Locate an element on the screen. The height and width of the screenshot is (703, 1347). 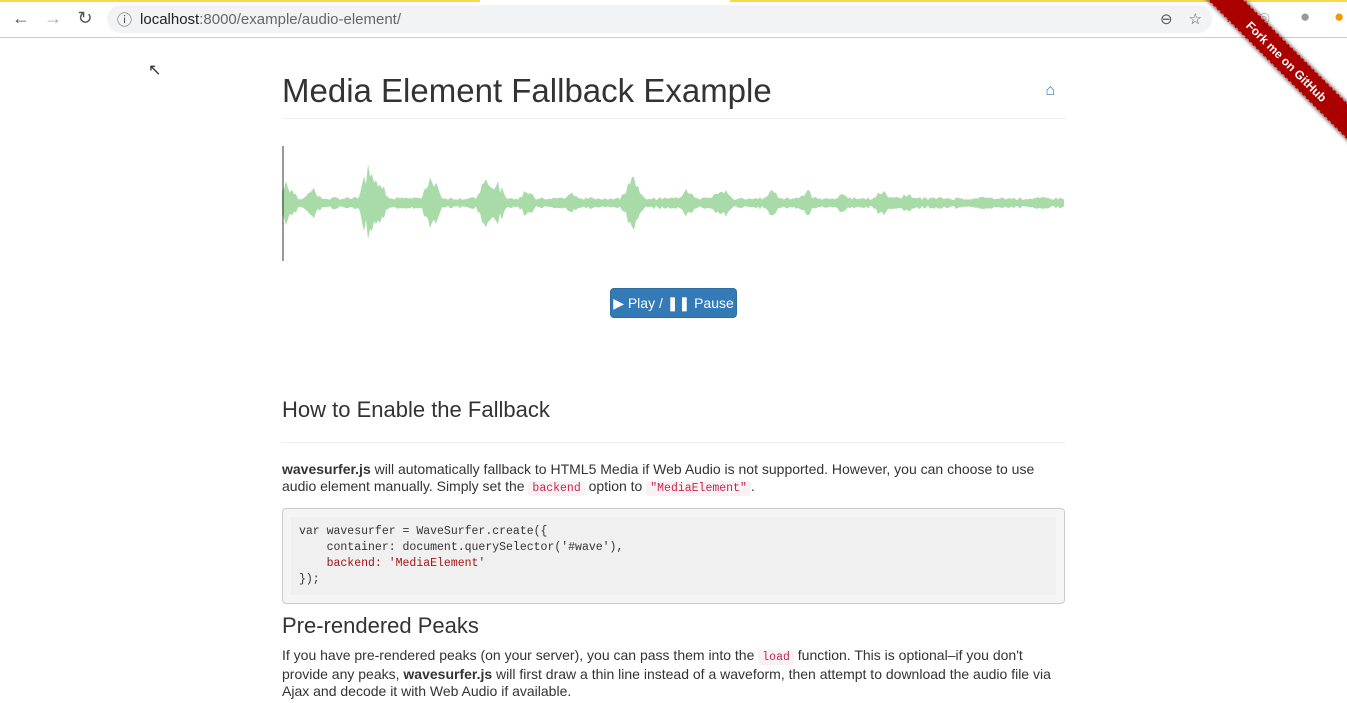
inline-code: "MediaElement" is located at coordinates (698, 488).